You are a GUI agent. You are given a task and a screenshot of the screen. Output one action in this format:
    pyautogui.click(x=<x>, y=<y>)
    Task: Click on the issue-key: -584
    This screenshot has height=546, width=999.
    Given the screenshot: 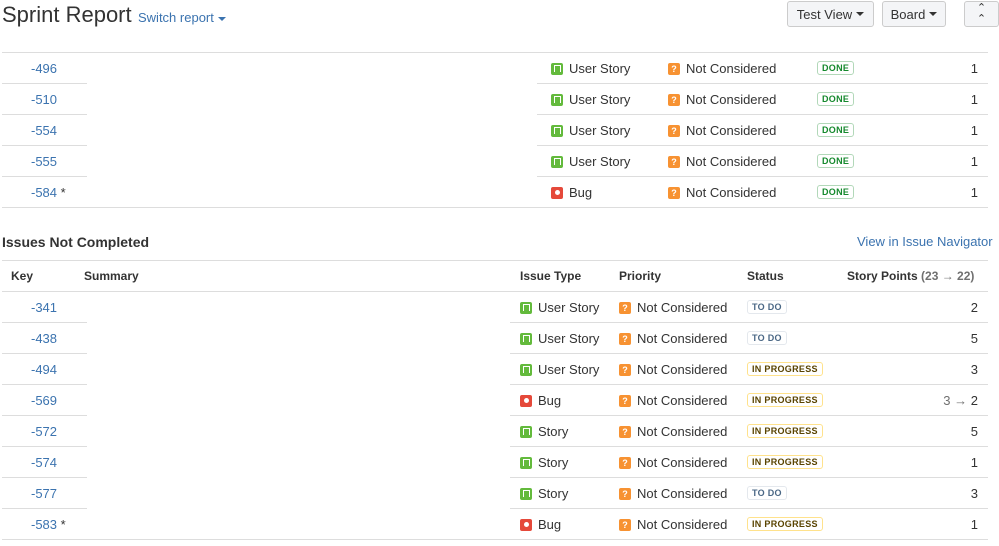 What is the action you would take?
    pyautogui.click(x=44, y=192)
    